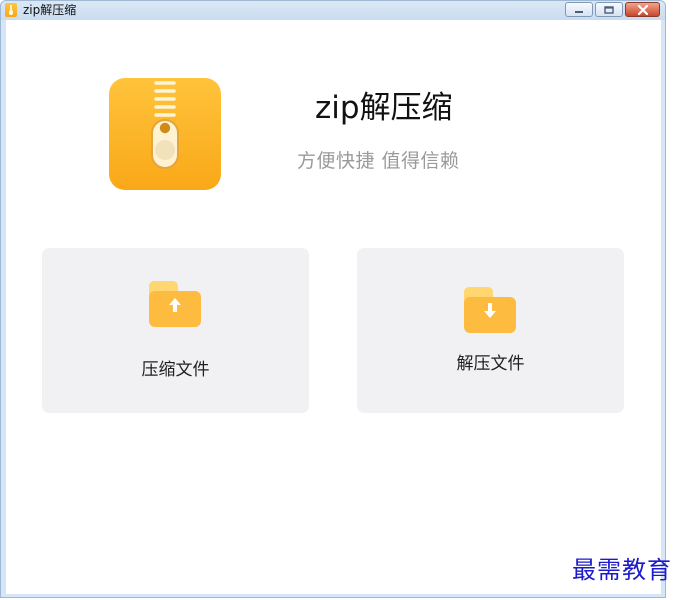 This screenshot has width=678, height=600. Describe the element at coordinates (165, 134) in the screenshot. I see `zip-file-icon` at that location.